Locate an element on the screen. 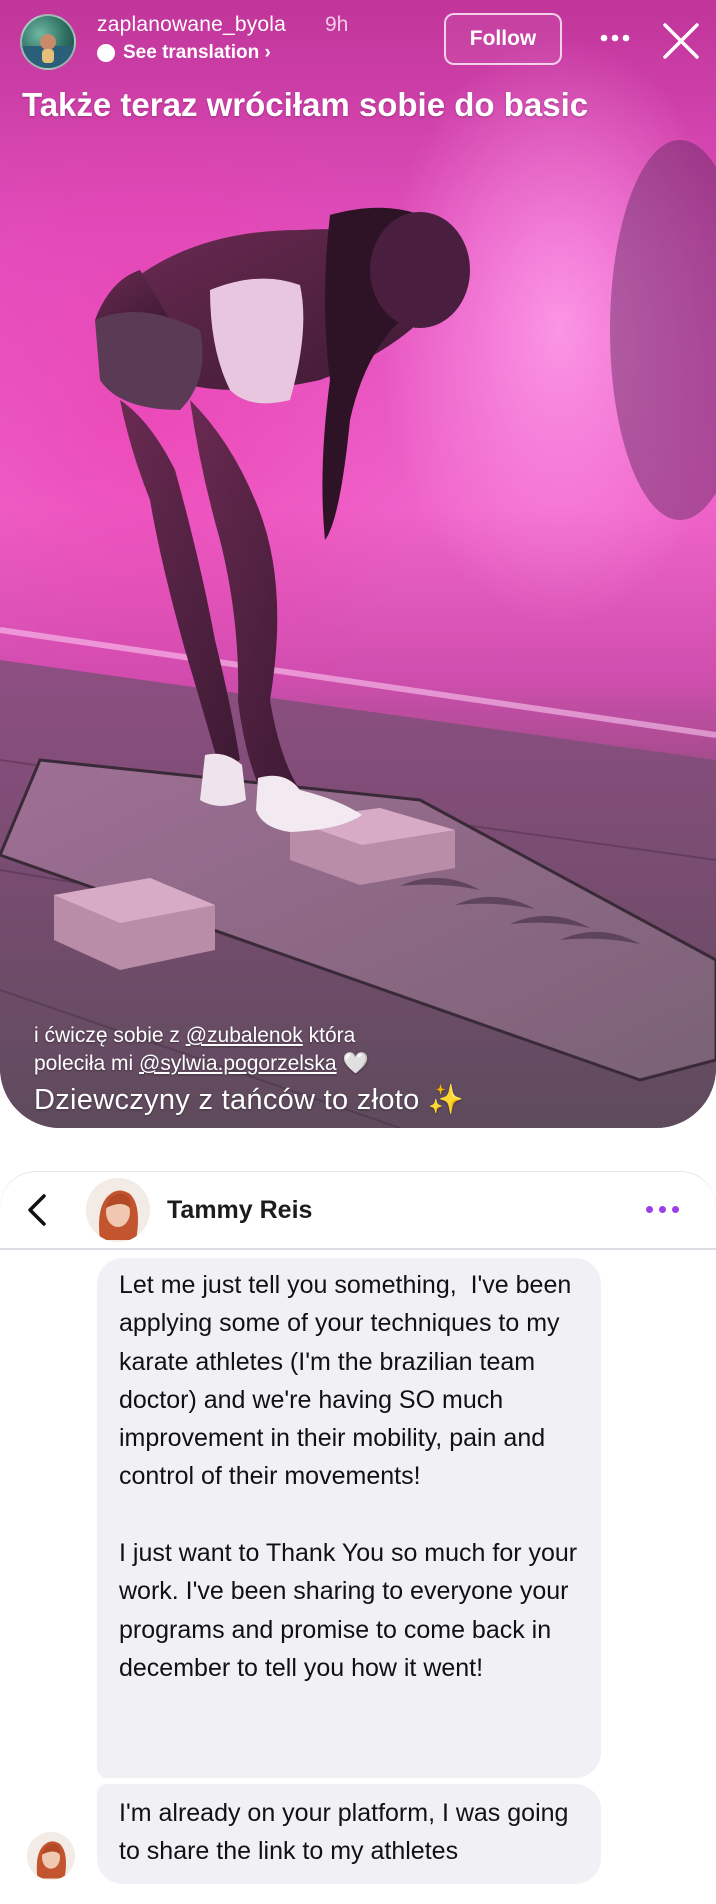 The width and height of the screenshot is (716, 1904). story-time: 9h is located at coordinates (337, 24).